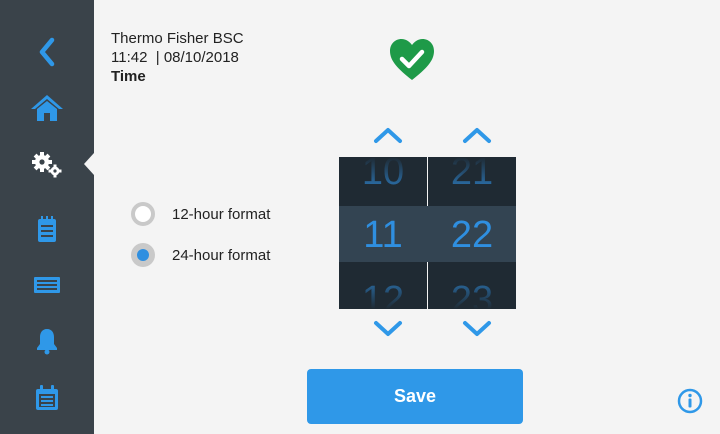 This screenshot has width=720, height=434. Describe the element at coordinates (221, 255) in the screenshot. I see `radio-label-24-hour: 24-hour format` at that location.